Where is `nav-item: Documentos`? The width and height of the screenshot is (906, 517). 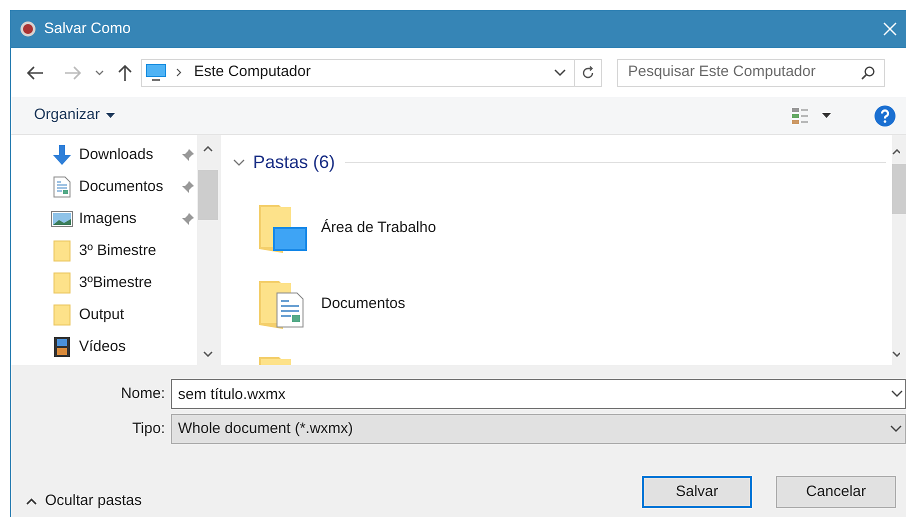
nav-item: Documentos is located at coordinates (104, 187).